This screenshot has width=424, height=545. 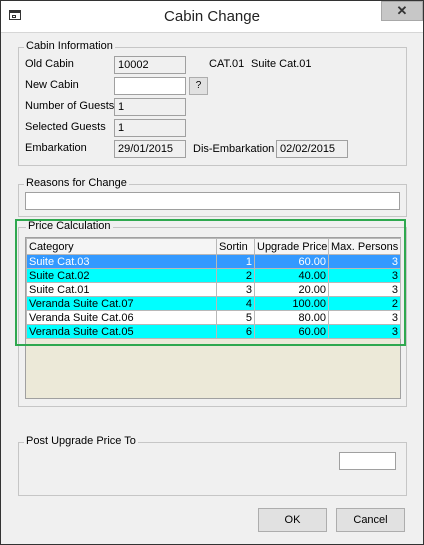 I want to click on selected-guests-field: 1, so click(x=150, y=128).